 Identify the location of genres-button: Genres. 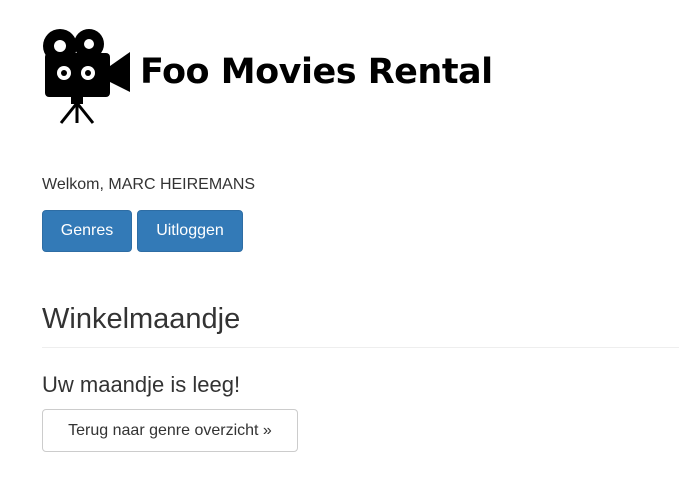
(87, 231).